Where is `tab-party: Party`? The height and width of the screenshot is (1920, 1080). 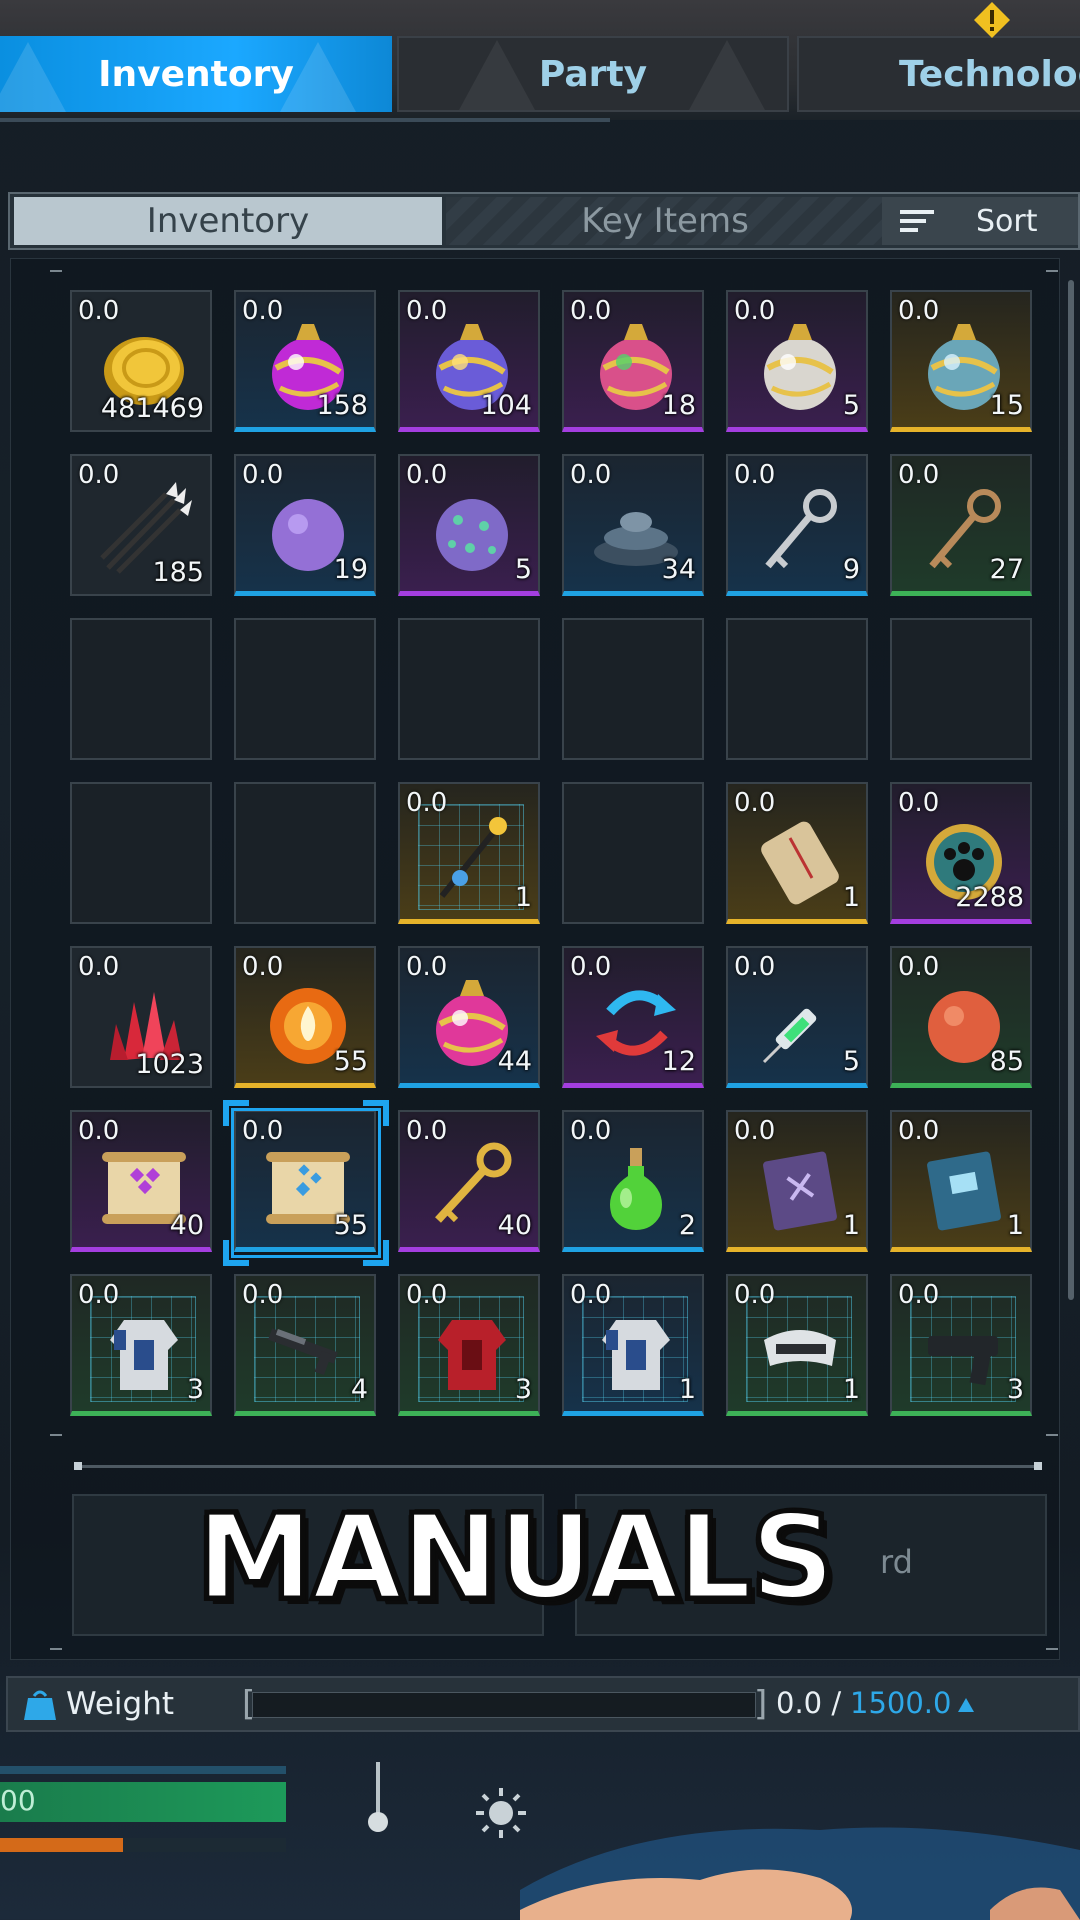
tab-party: Party is located at coordinates (593, 74).